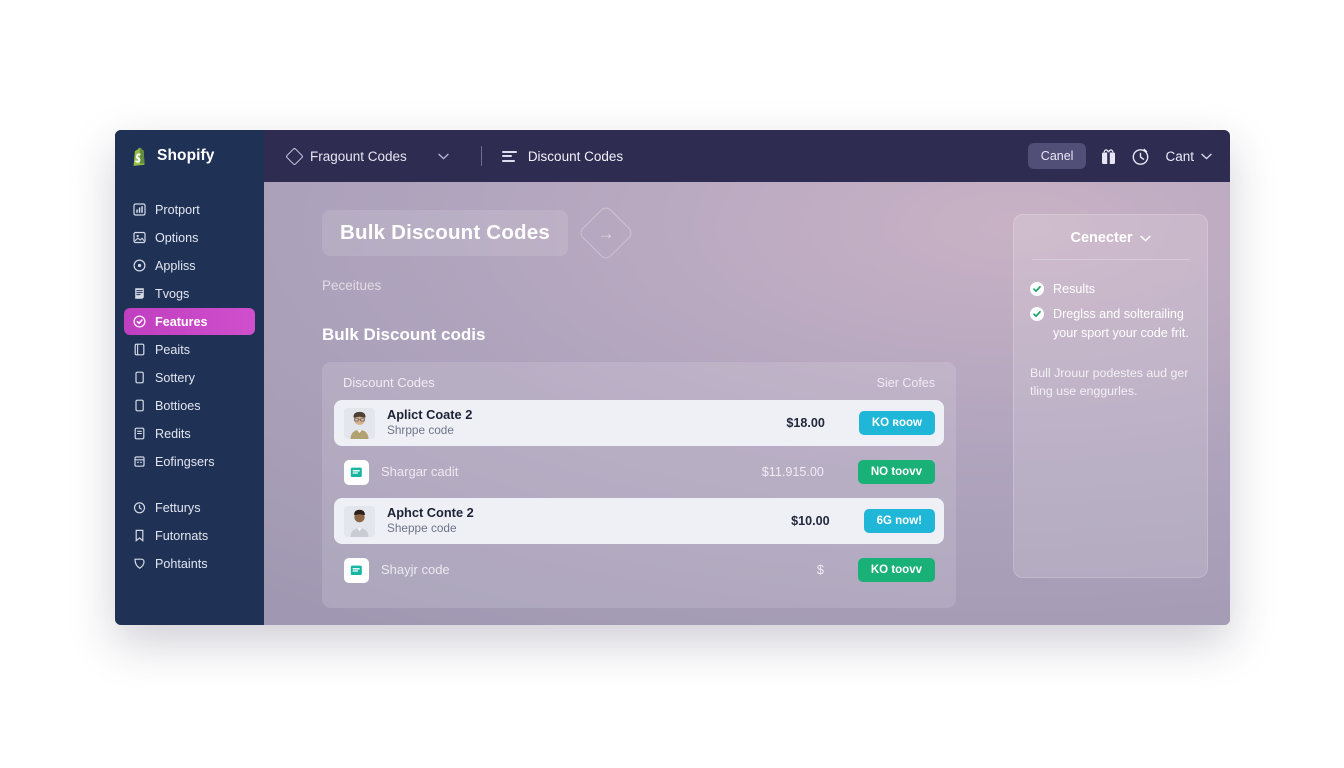 Image resolution: width=1344 pixels, height=768 pixels. What do you see at coordinates (175, 265) in the screenshot?
I see `sidebar-item-label: Appliss` at bounding box center [175, 265].